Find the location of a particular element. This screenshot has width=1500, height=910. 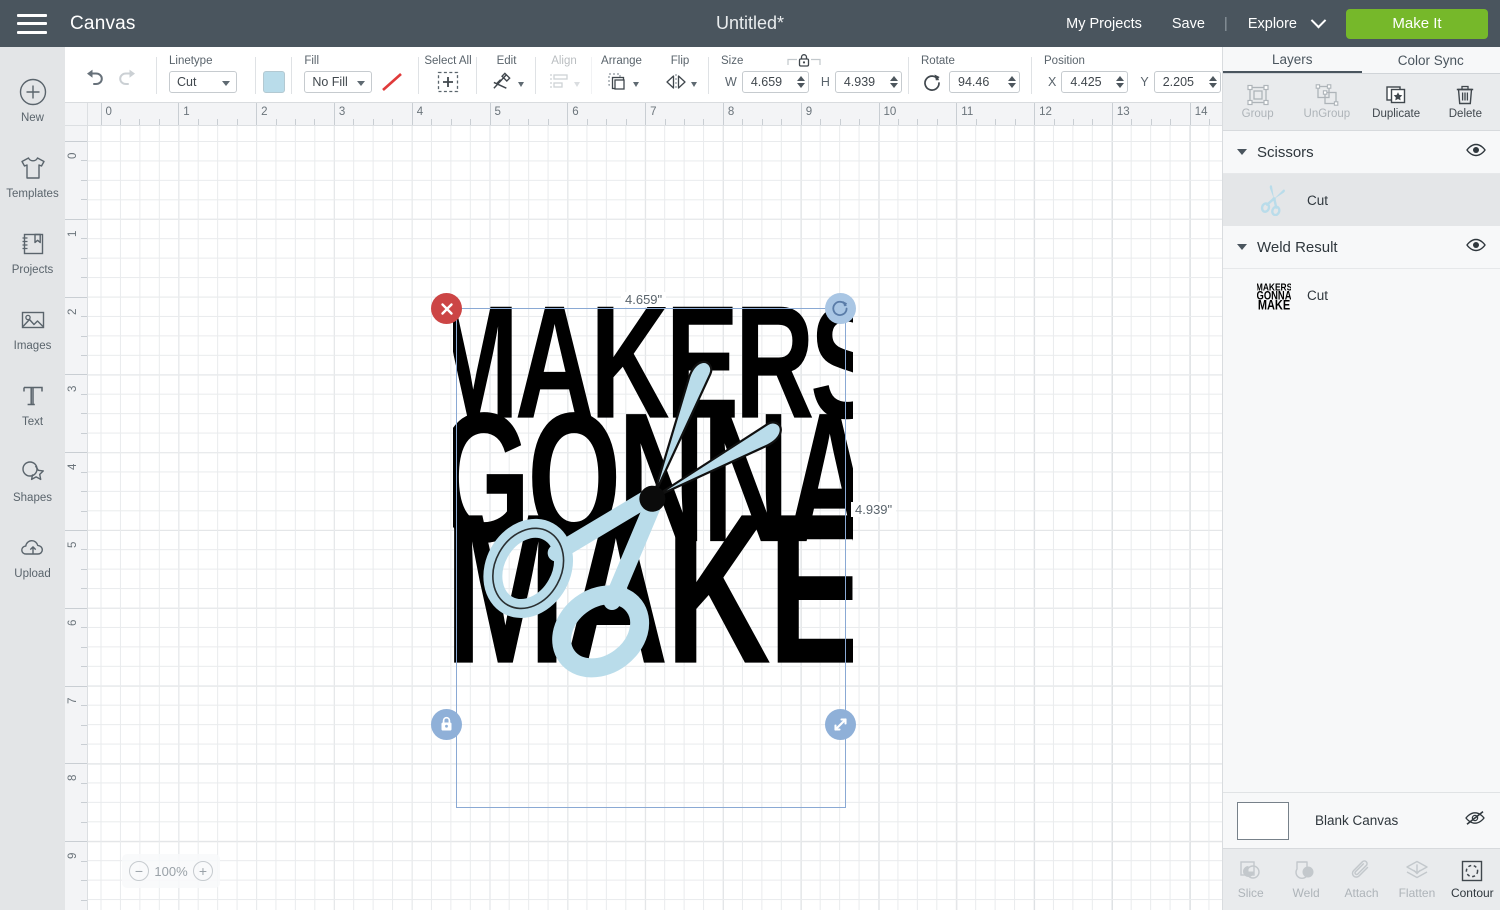

layer-row-scissors-cut: Cut is located at coordinates (1361, 200).